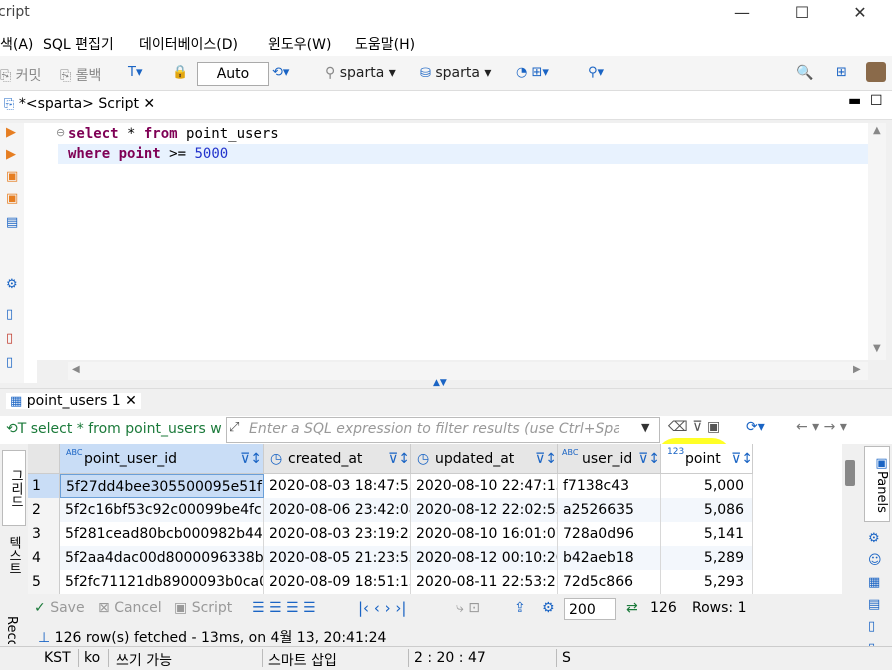  I want to click on cell-point: 5,086, so click(707, 510).